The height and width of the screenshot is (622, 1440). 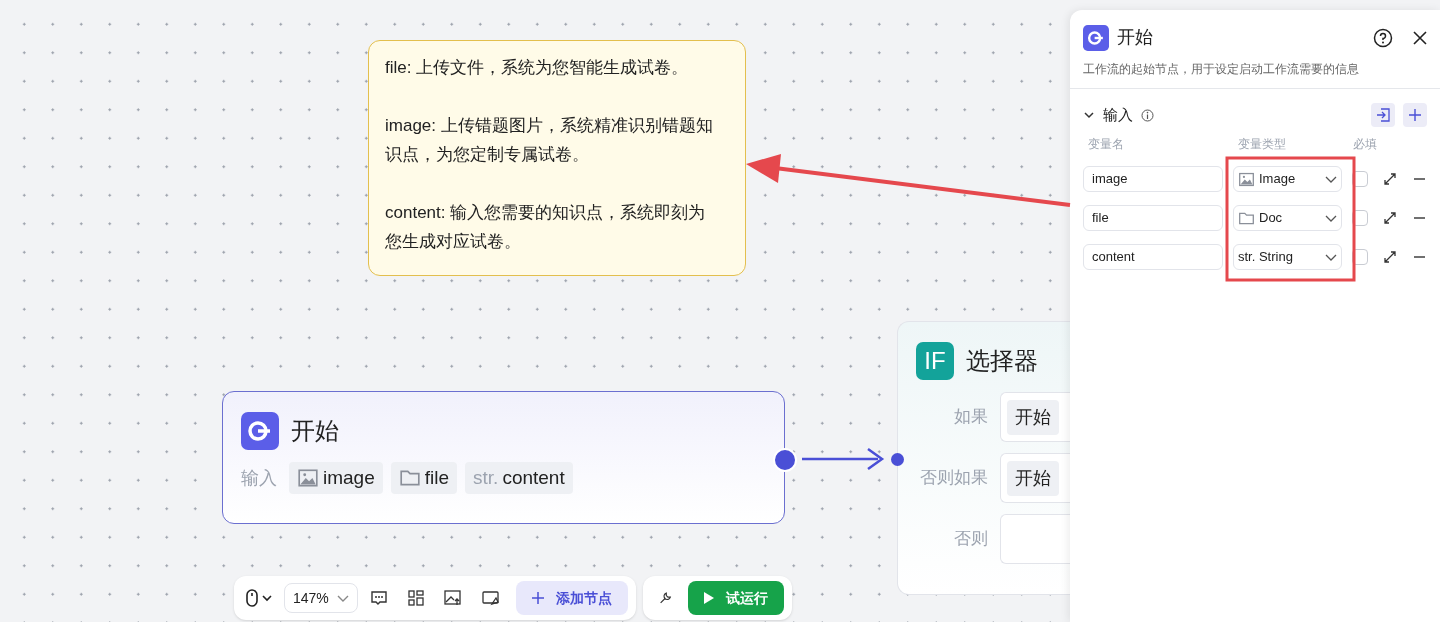 I want to click on node-title: 开始, so click(x=315, y=431).